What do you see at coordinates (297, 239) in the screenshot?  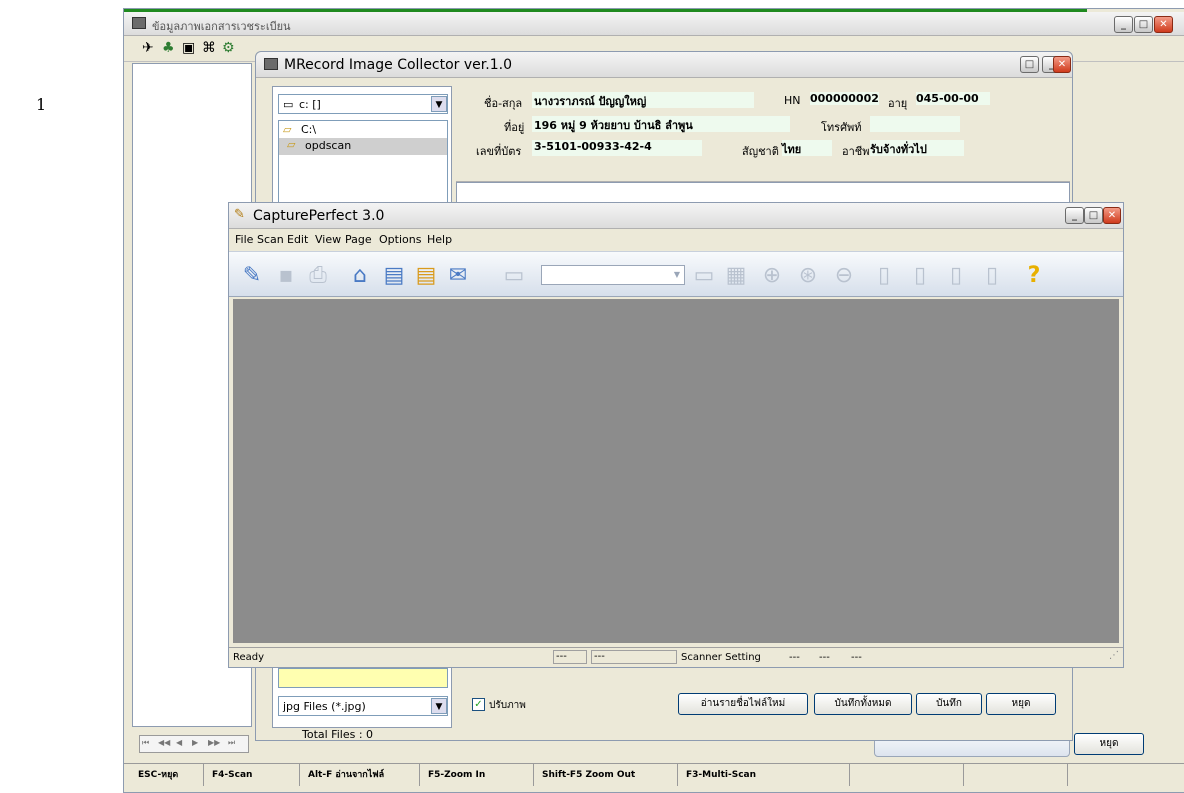 I see `menu-edit: Edit` at bounding box center [297, 239].